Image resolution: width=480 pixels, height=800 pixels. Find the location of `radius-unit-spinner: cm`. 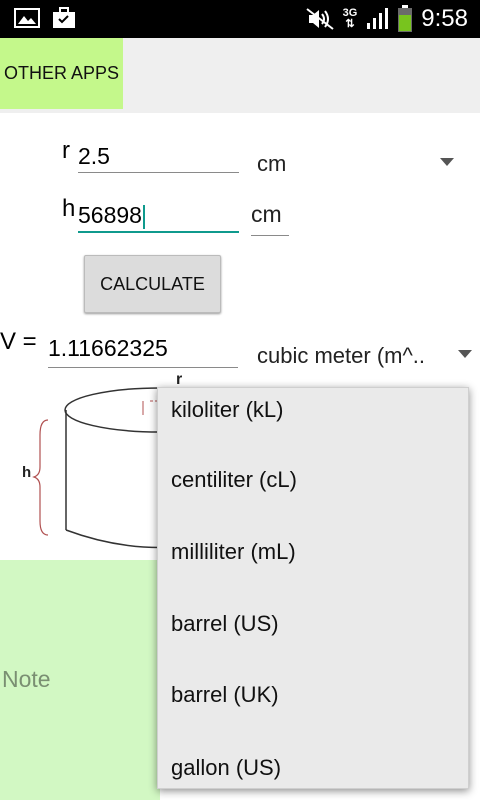

radius-unit-spinner: cm is located at coordinates (357, 162).